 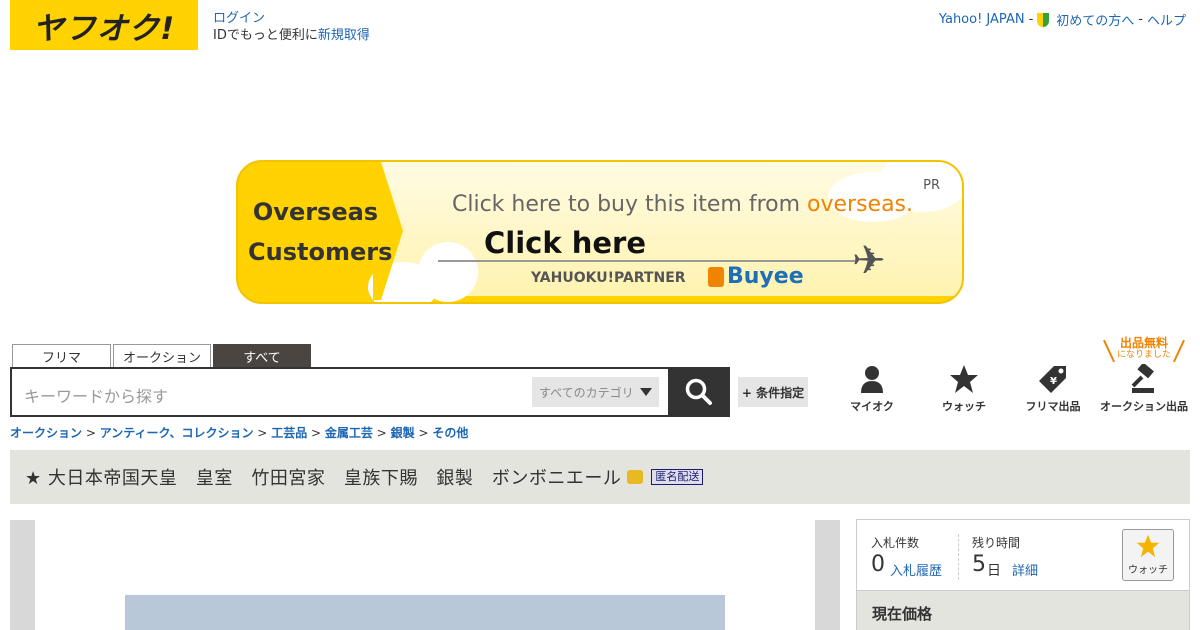 I want to click on shortcut-flea-listing: ¥ フリマ出品, so click(x=1053, y=389).